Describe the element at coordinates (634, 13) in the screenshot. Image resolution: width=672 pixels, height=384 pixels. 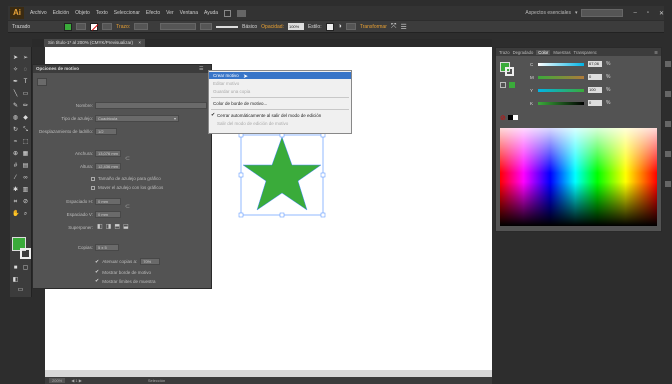
I see `minimize-icon: –` at that location.